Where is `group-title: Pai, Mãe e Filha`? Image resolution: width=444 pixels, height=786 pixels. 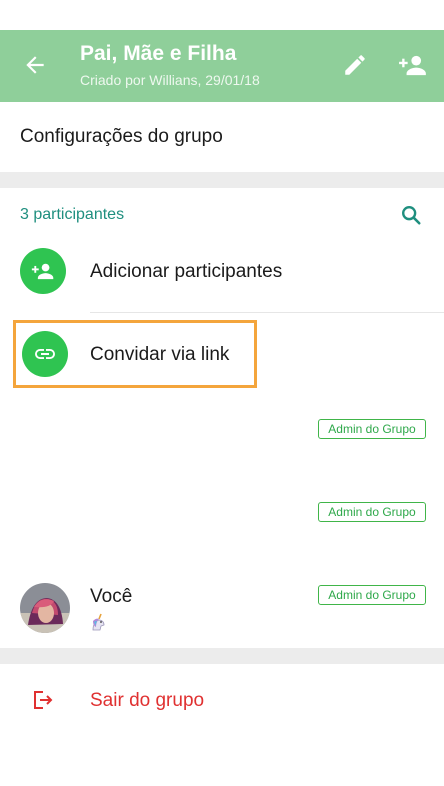 group-title: Pai, Mãe e Filha is located at coordinates (158, 54).